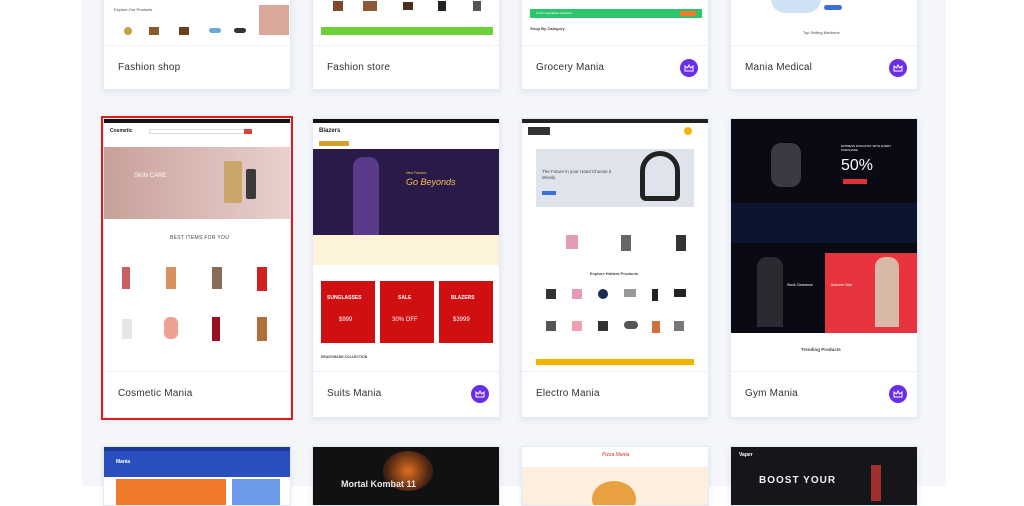 The height and width of the screenshot is (506, 1024). What do you see at coordinates (379, 484) in the screenshot?
I see `preview-hero-title: Mortal Kombat 11` at bounding box center [379, 484].